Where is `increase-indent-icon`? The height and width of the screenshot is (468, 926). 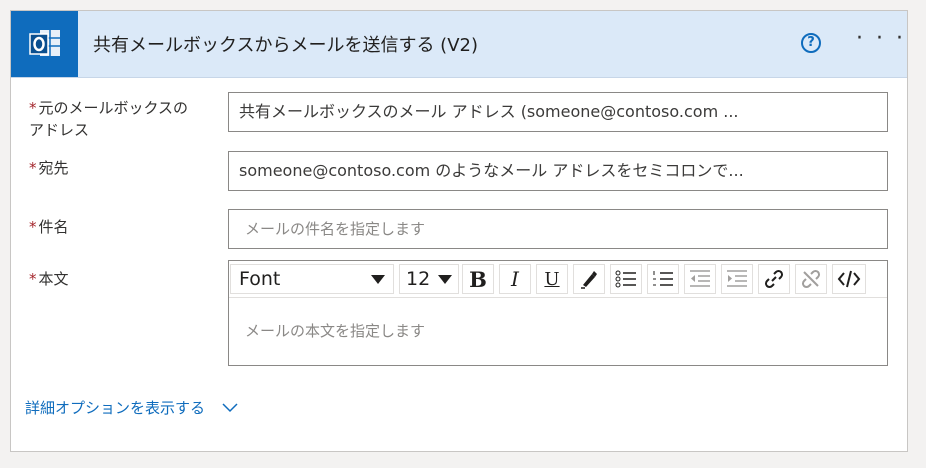 increase-indent-icon is located at coordinates (737, 279).